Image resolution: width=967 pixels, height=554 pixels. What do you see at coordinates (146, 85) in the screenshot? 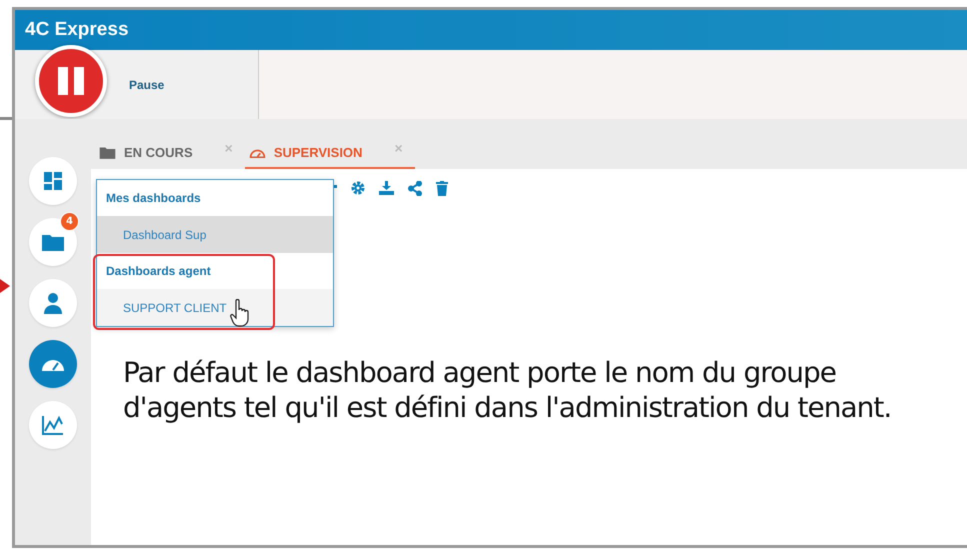
I see `pause-label: Pause` at bounding box center [146, 85].